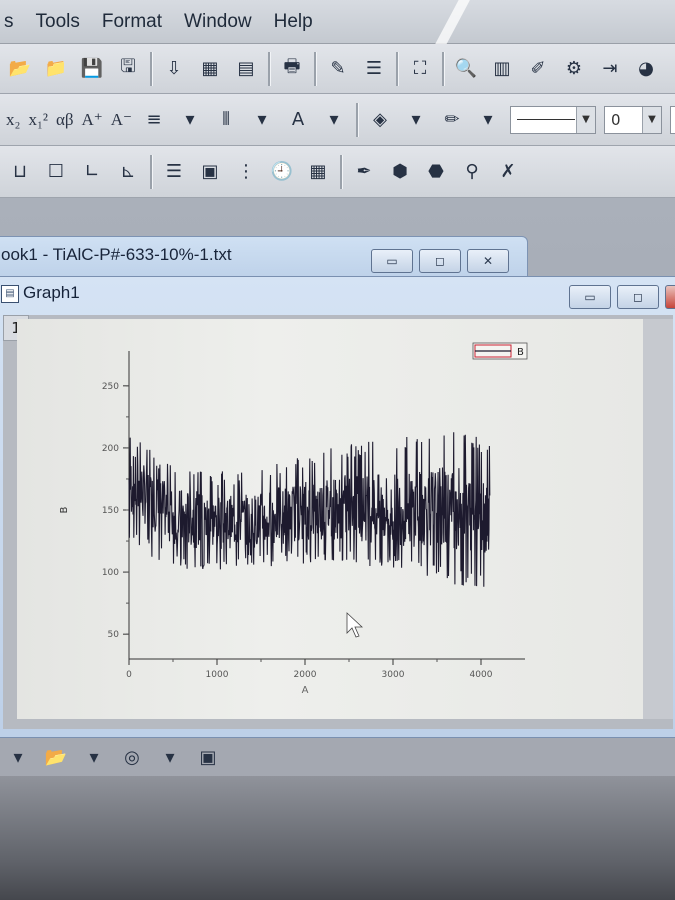  I want to click on standard-toolbar: 📂 📁 💾 🖫 ⇩ ▦ ▤ 🖶 ✎ ☰ ⛶ 🔍 ▥ ✐ ⚙ ⇥ ◕, so click(337, 69).